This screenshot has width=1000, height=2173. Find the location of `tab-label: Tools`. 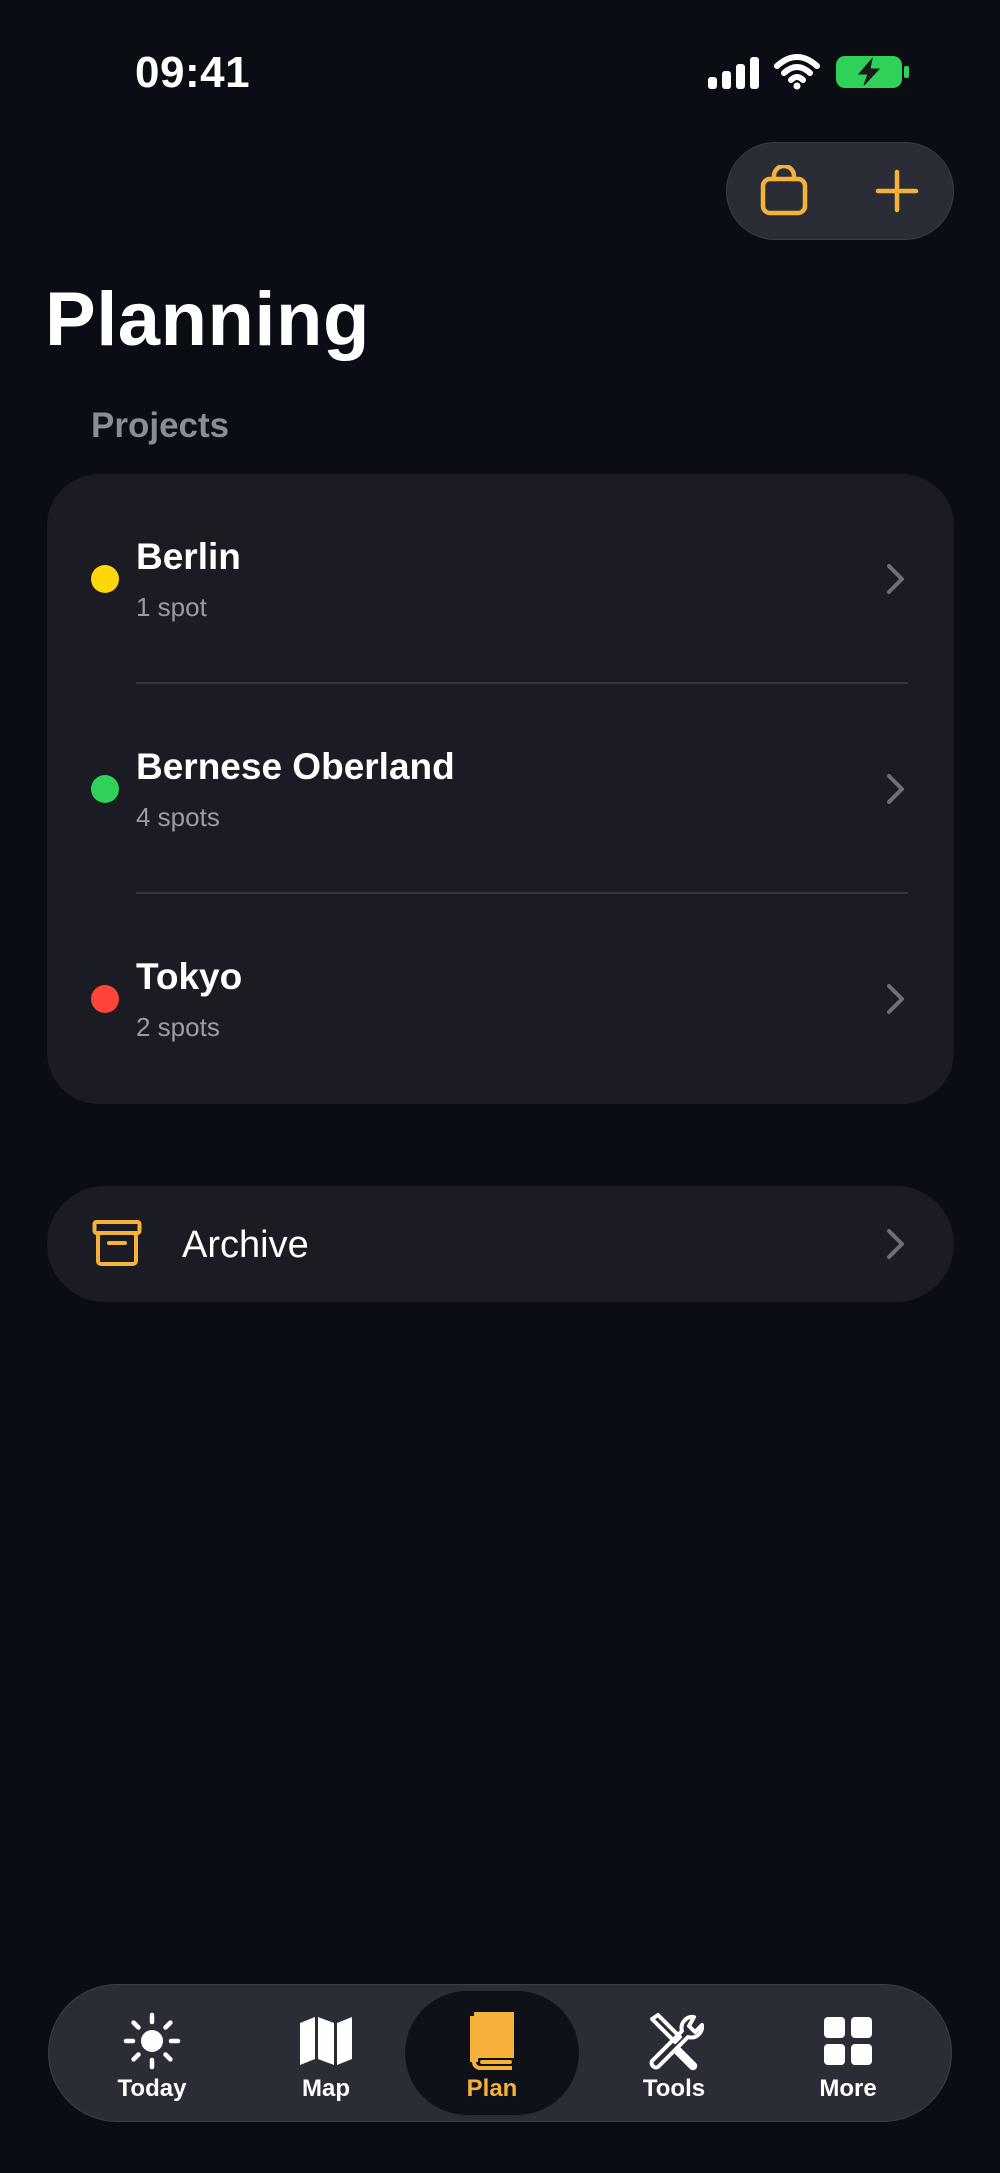

tab-label: Tools is located at coordinates (674, 2088).